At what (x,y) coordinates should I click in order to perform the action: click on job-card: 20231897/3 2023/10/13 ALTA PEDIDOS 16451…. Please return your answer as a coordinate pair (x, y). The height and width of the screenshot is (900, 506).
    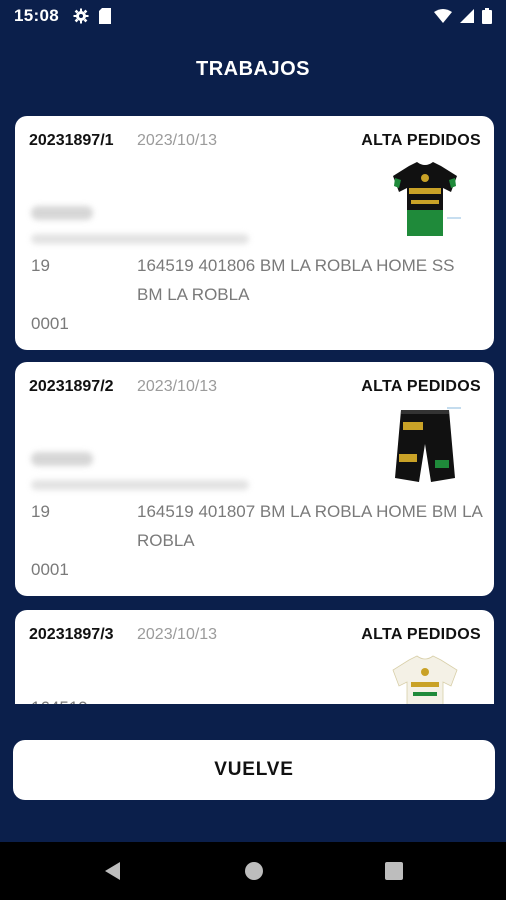
    Looking at the image, I should click on (254, 657).